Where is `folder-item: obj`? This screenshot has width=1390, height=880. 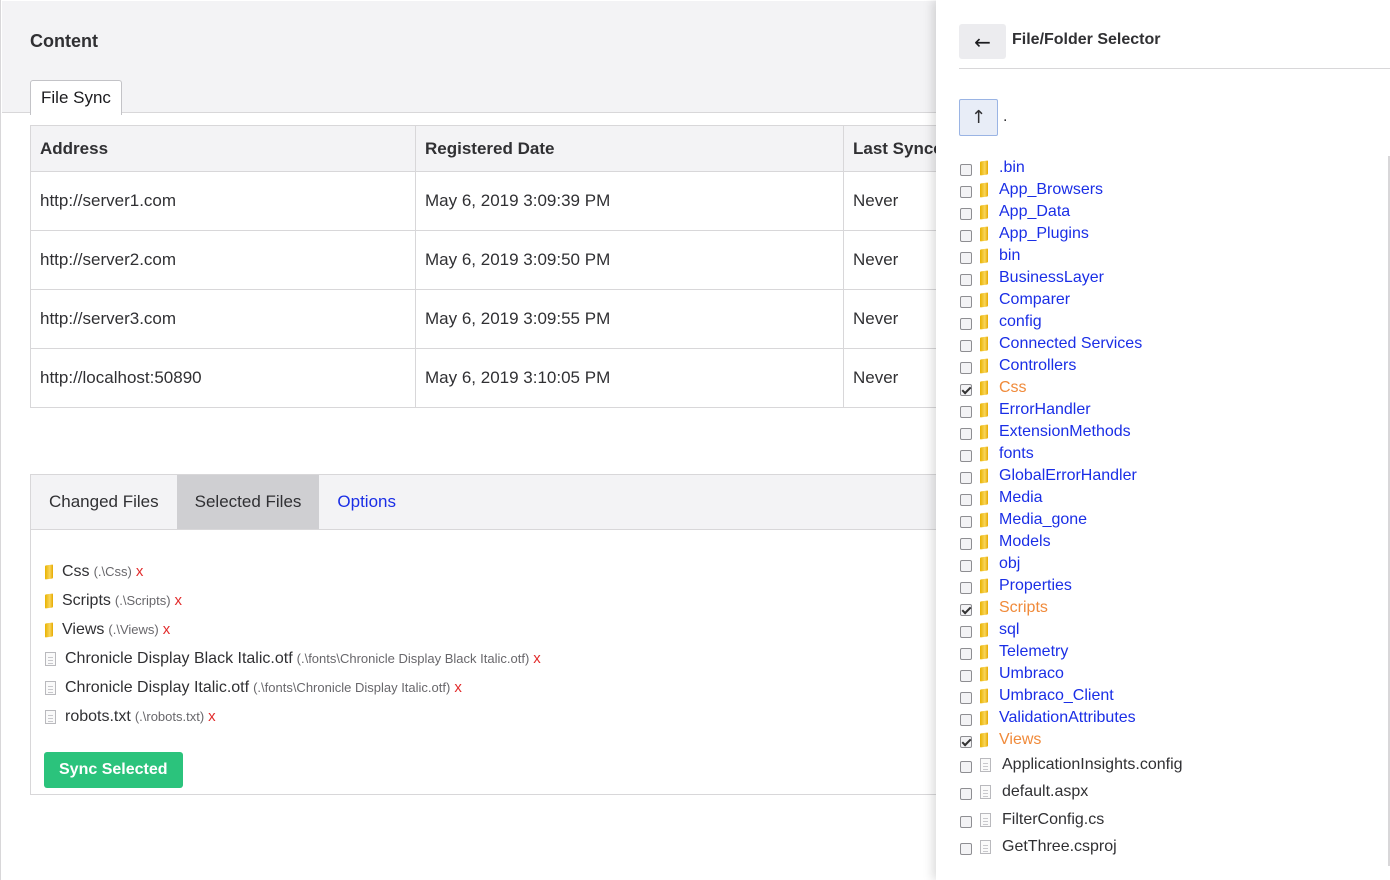 folder-item: obj is located at coordinates (1169, 564).